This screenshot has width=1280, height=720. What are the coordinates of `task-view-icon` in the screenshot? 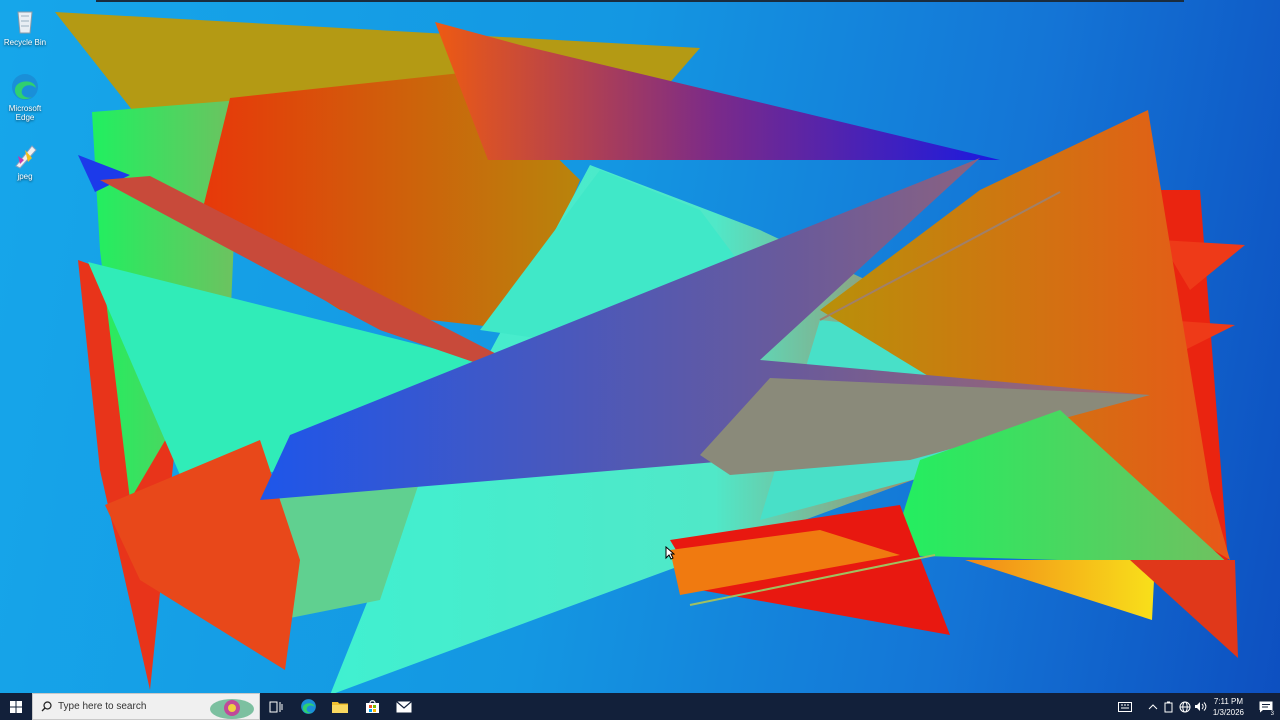 It's located at (276, 706).